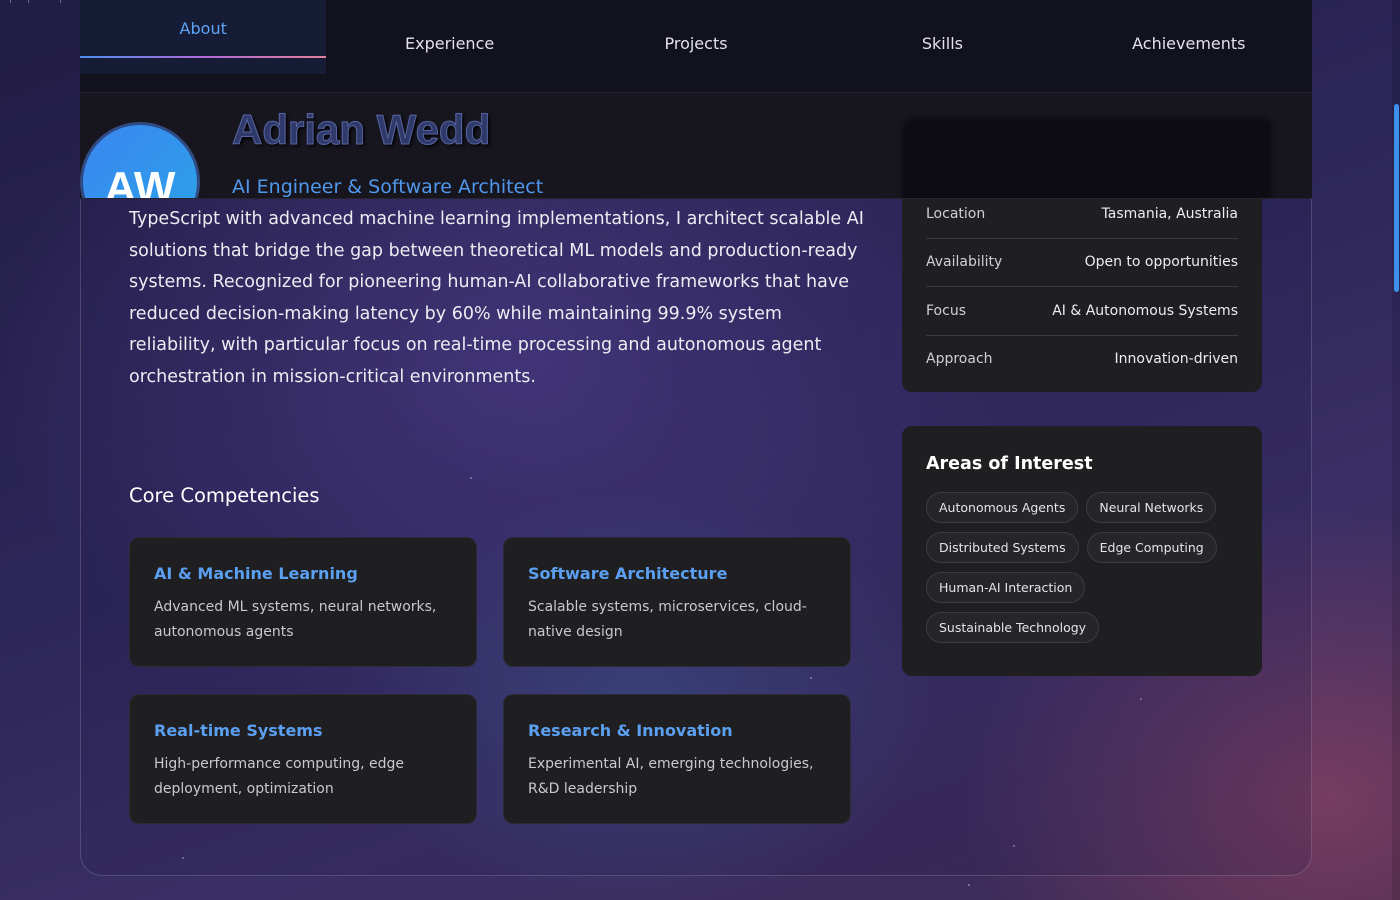  What do you see at coordinates (1013, 627) in the screenshot?
I see `interest-chip: Sustainable Technology` at bounding box center [1013, 627].